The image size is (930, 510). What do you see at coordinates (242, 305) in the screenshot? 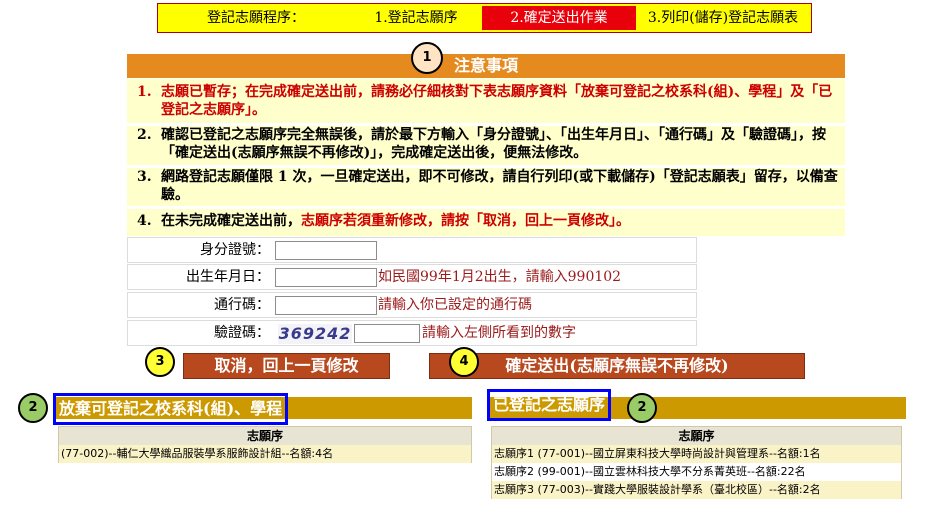
I see `pass-label: 通行碼：` at bounding box center [242, 305].